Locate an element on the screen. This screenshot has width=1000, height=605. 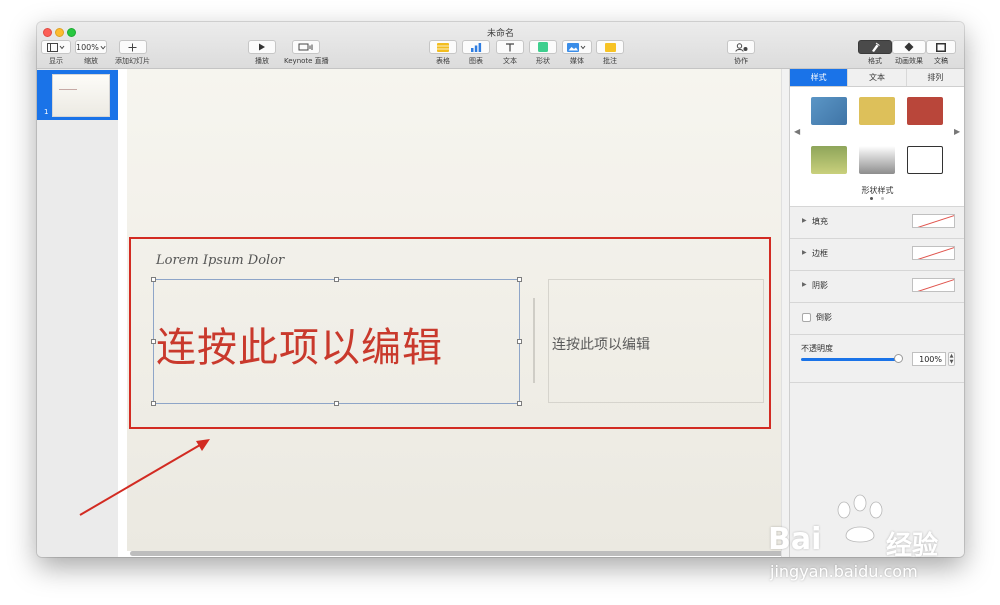
shape-button is located at coordinates (543, 47).